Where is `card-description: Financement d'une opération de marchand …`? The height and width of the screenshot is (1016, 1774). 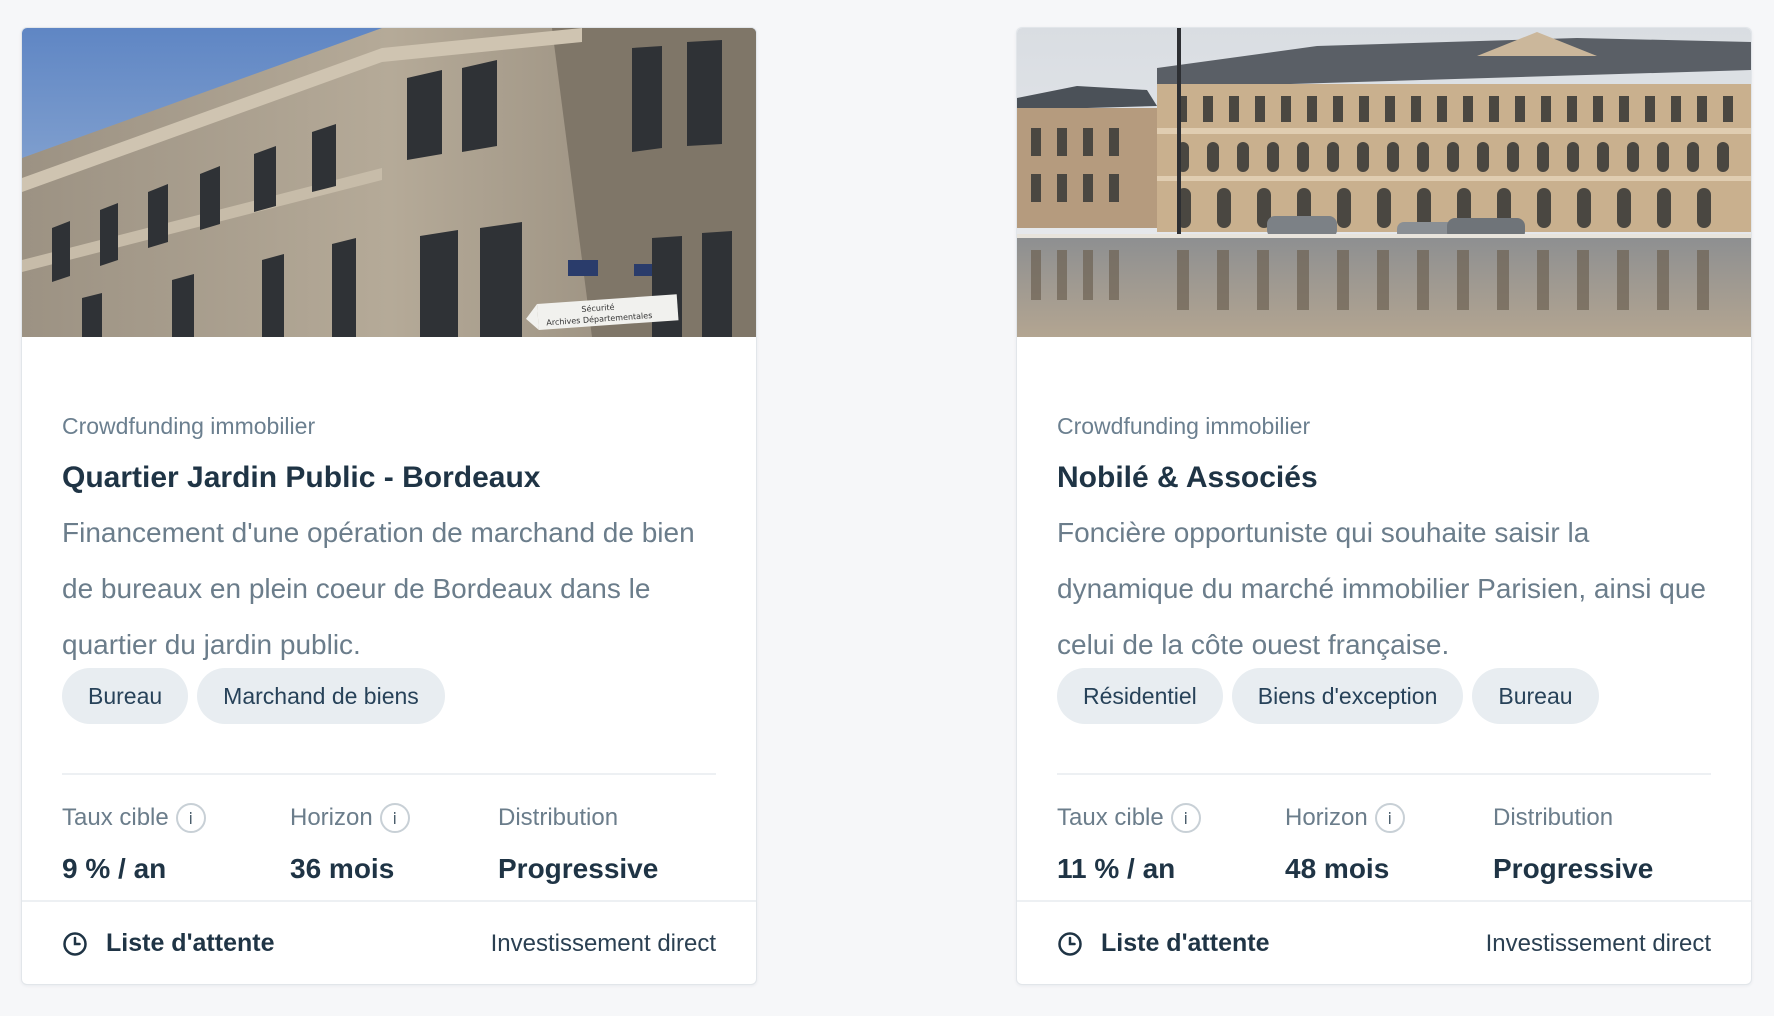
card-description: Financement d'une opération de marchand … is located at coordinates (378, 588).